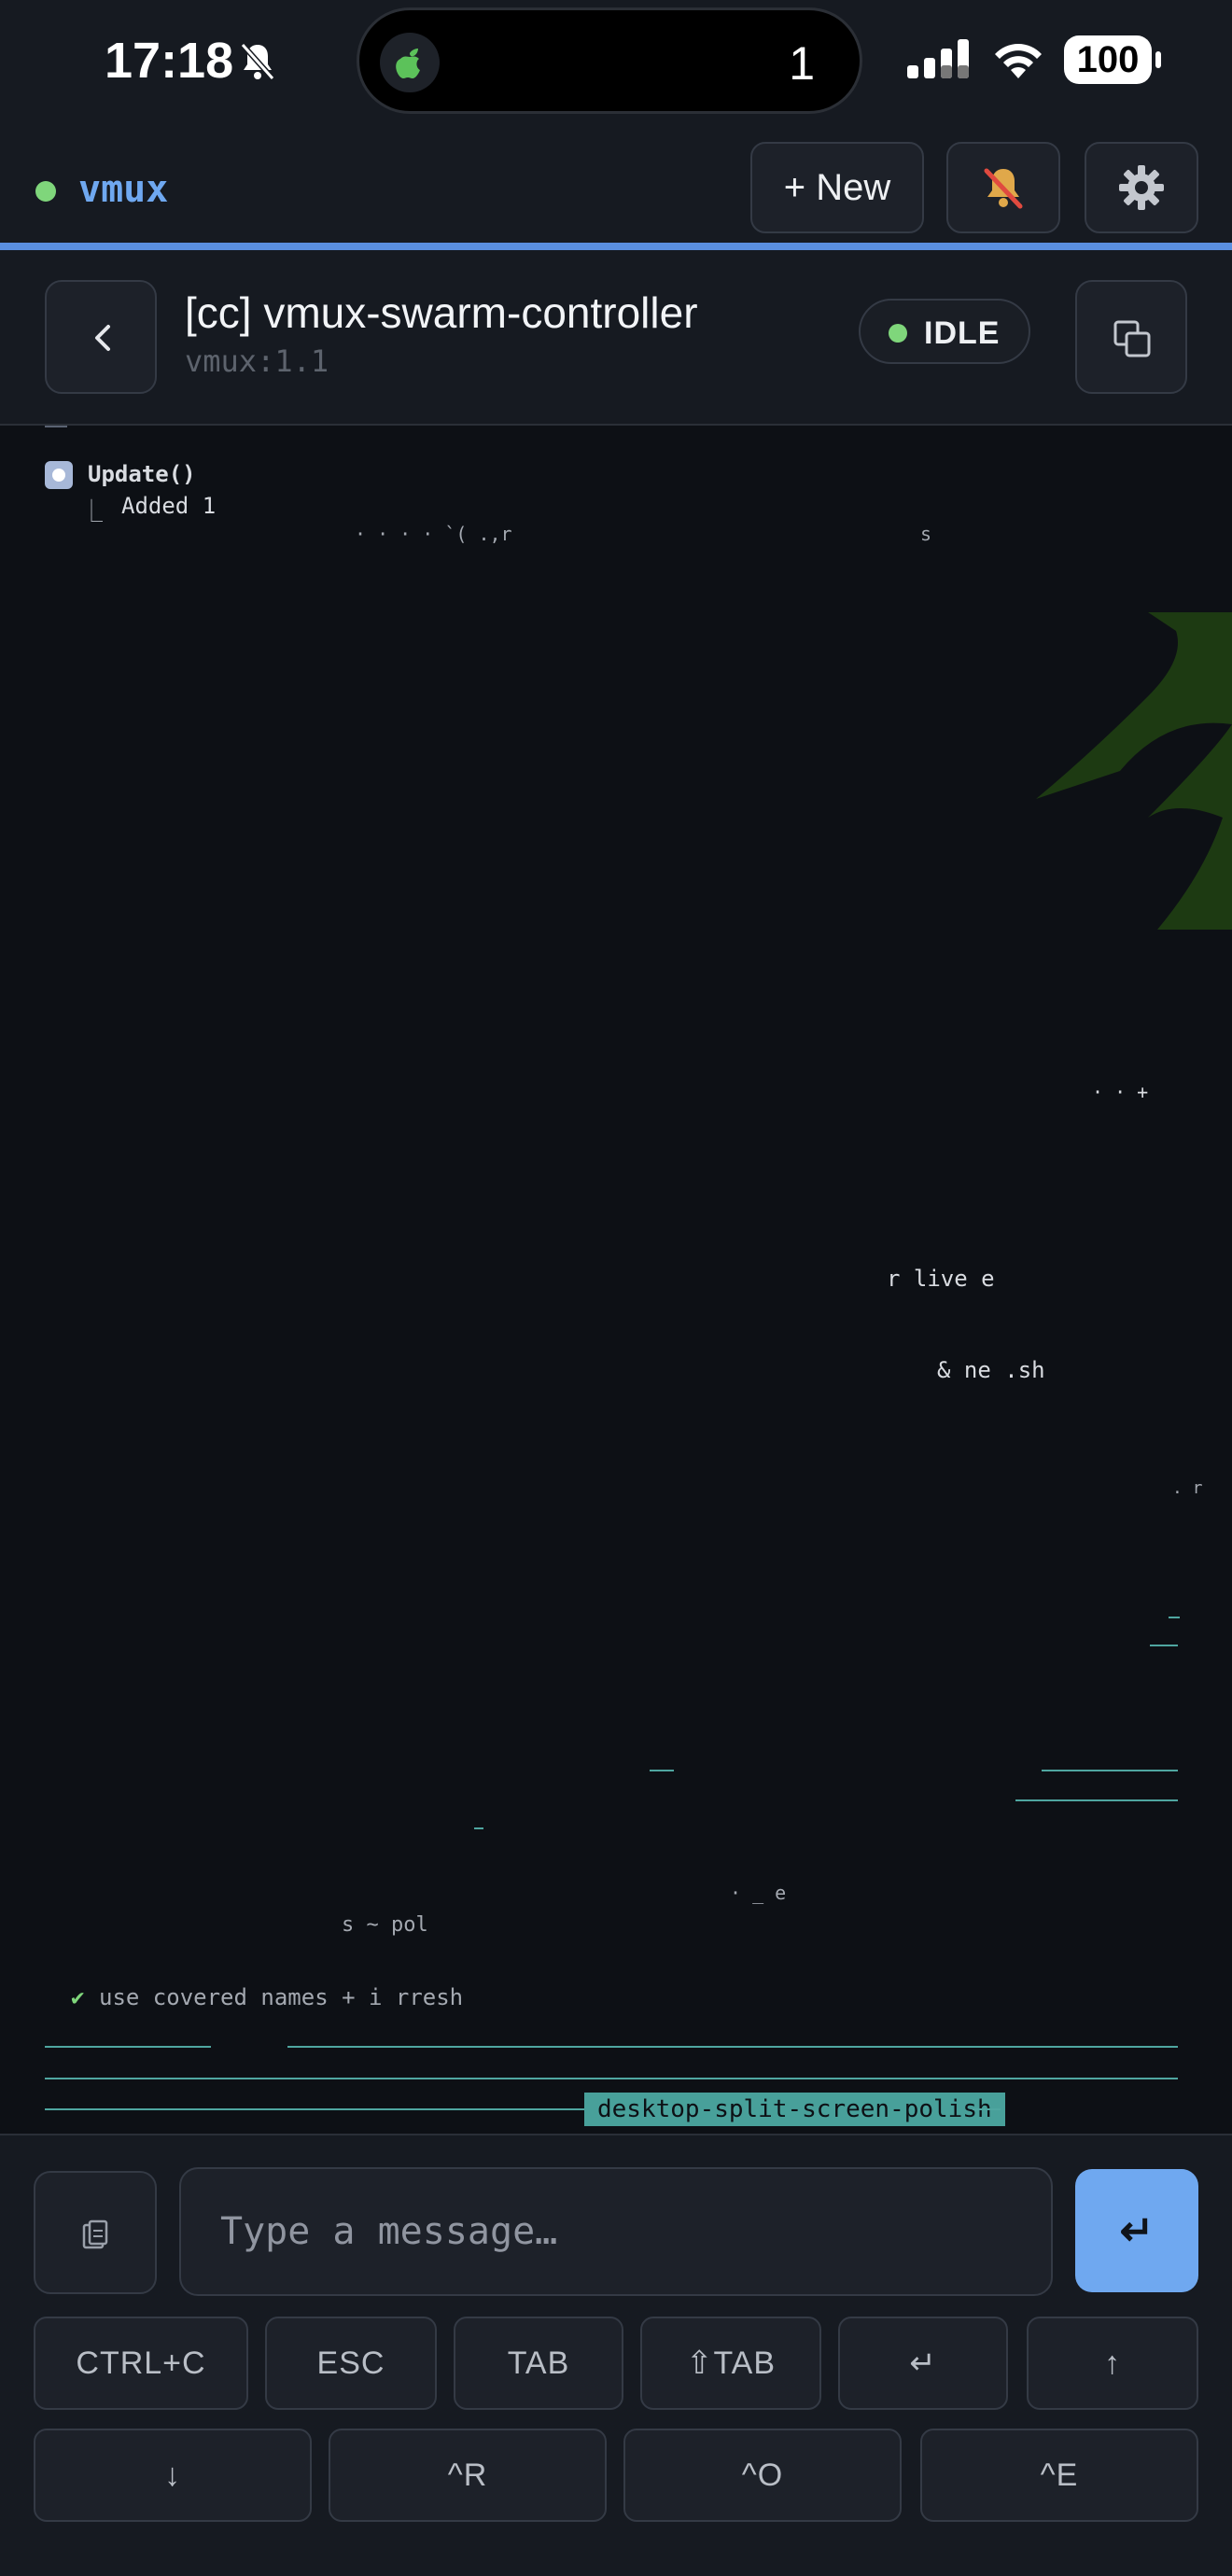 The height and width of the screenshot is (2576, 1232). What do you see at coordinates (45, 191) in the screenshot?
I see `connection-status-dot` at bounding box center [45, 191].